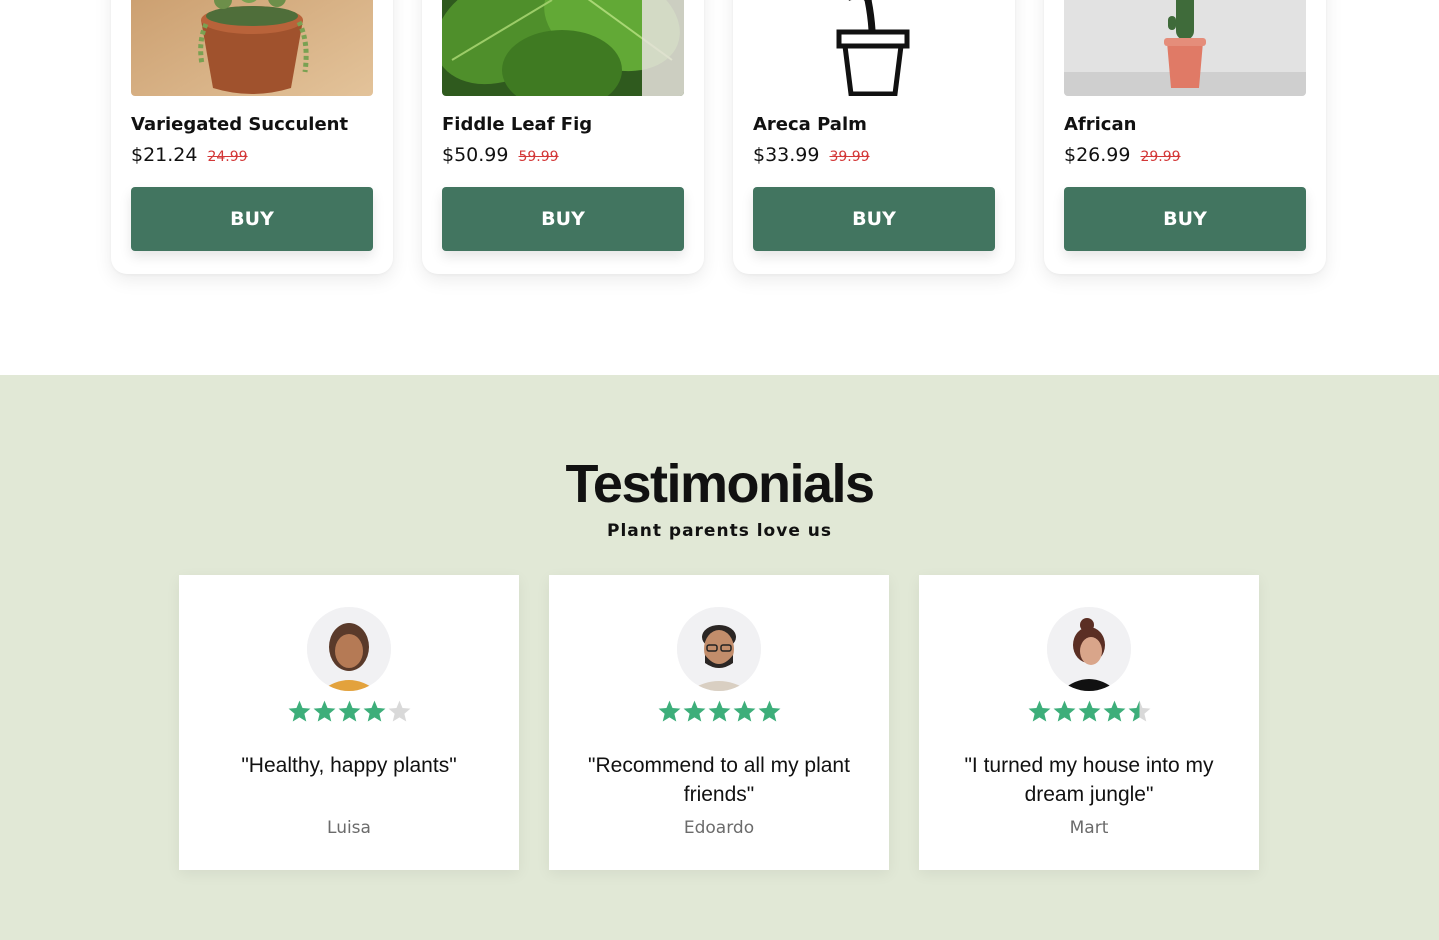 The height and width of the screenshot is (940, 1439). What do you see at coordinates (349, 765) in the screenshot?
I see `testimonial-quote: "Healthy, happy plants"` at bounding box center [349, 765].